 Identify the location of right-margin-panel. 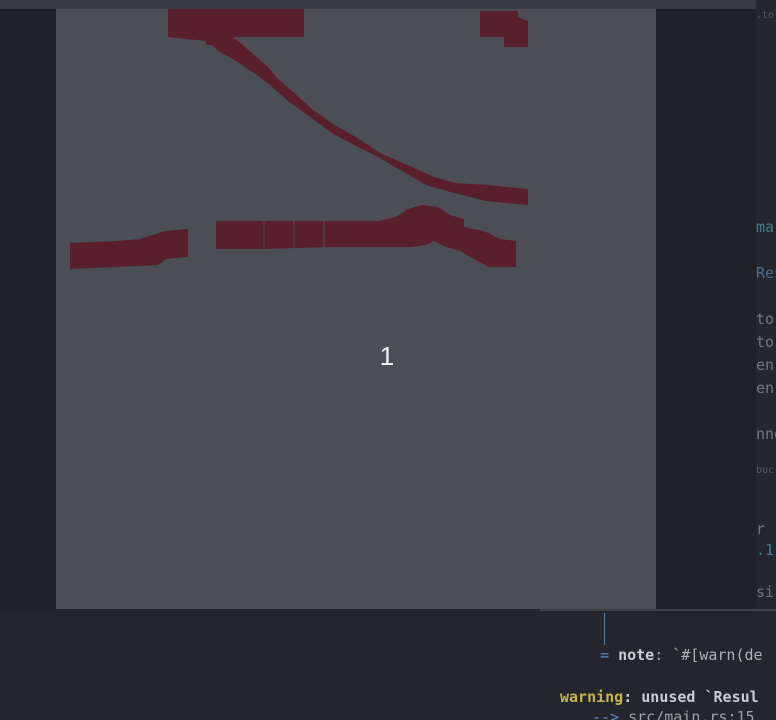
(706, 309).